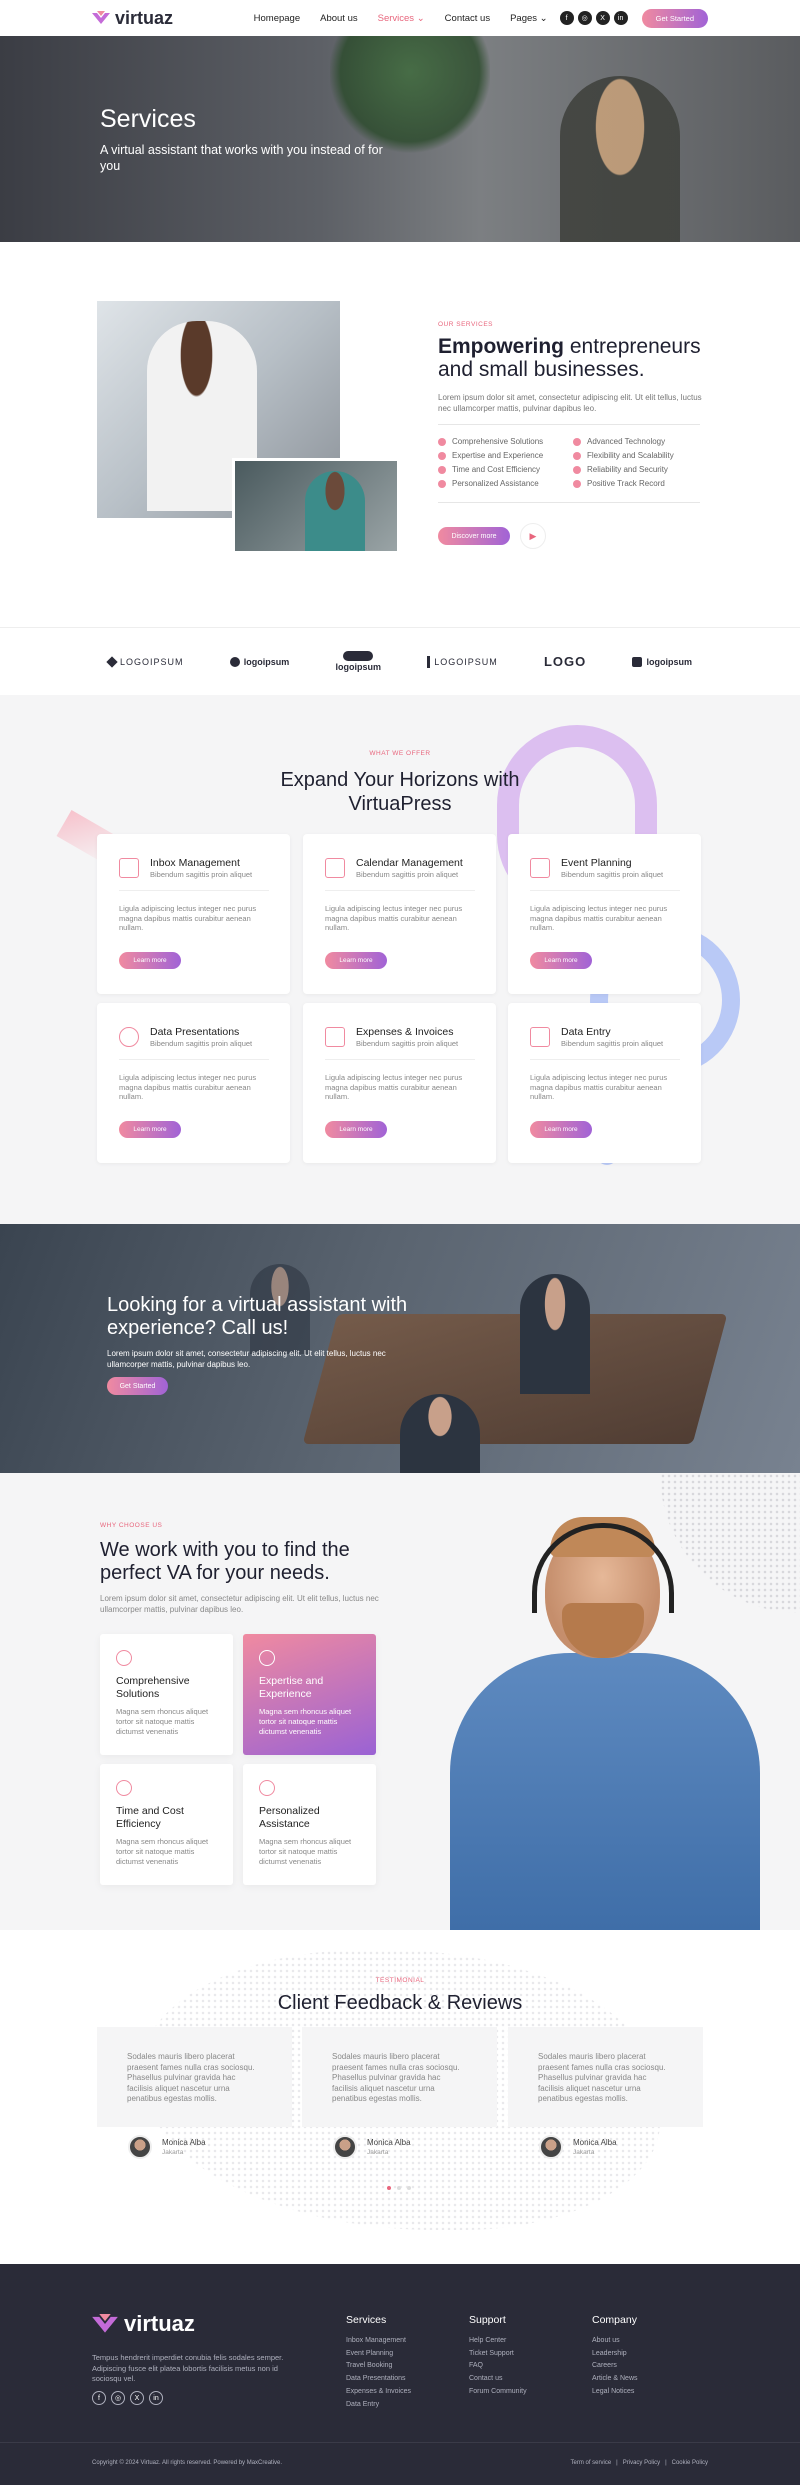 The width and height of the screenshot is (800, 2485). I want to click on hero-plant-image, so click(410, 96).